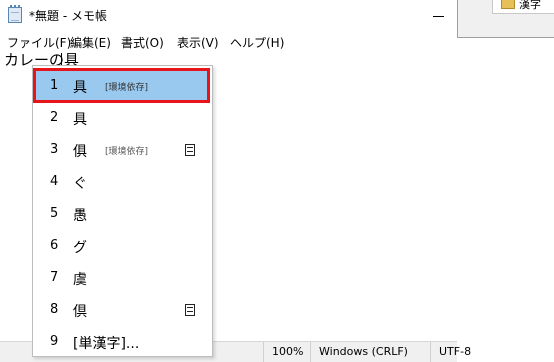 This screenshot has height=362, width=554. I want to click on title-bar: *無題 - メモ帳, so click(228, 15).